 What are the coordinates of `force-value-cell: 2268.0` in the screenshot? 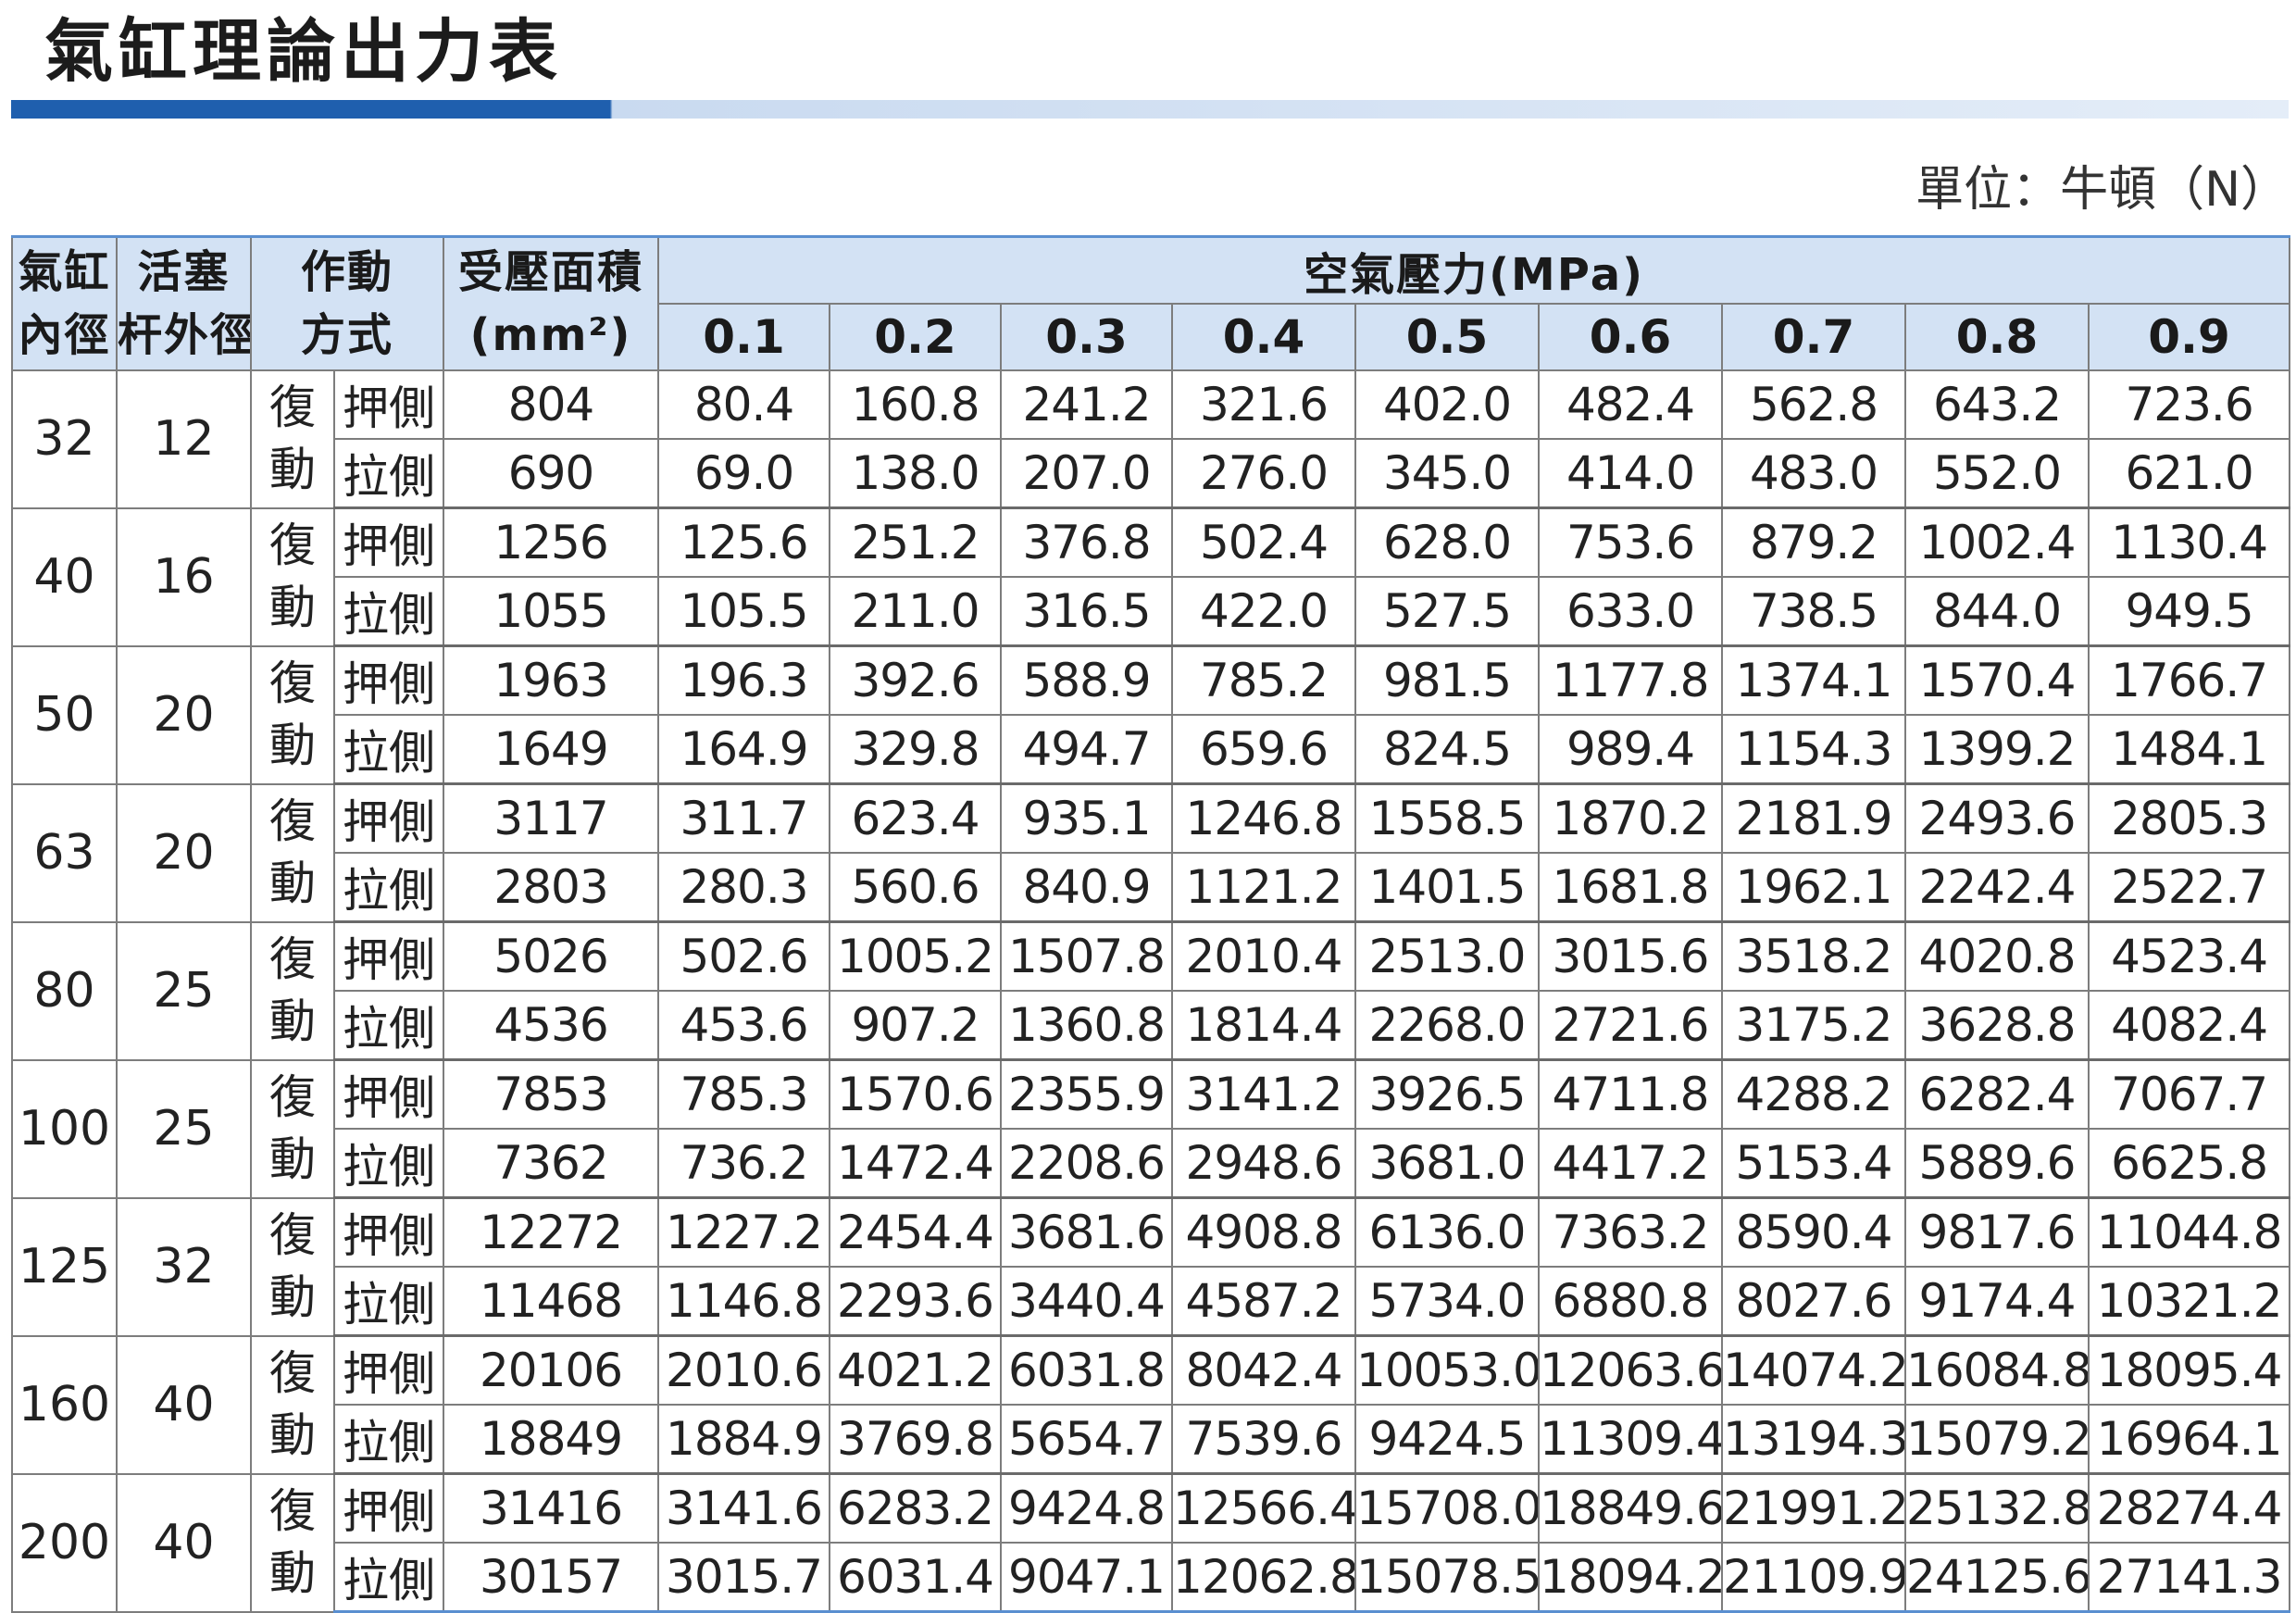 It's located at (1447, 1025).